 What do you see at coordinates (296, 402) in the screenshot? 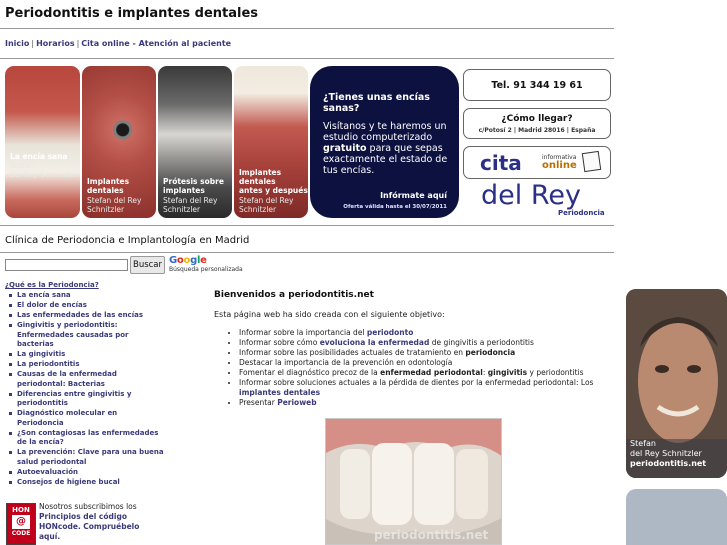
I see `objective-link: Perioweb` at bounding box center [296, 402].